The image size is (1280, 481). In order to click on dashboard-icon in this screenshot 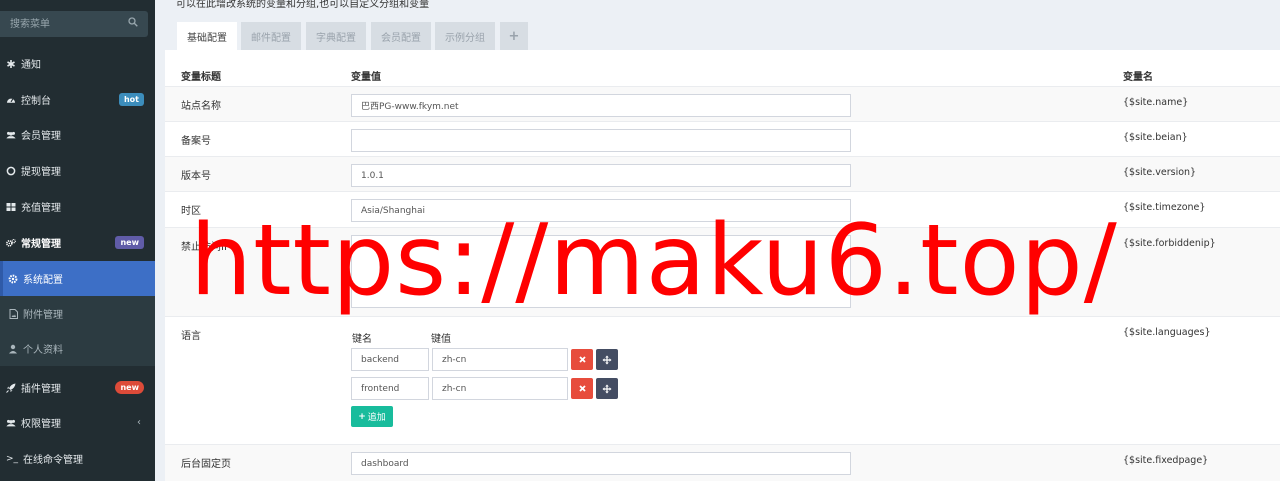, I will do `click(11, 100)`.